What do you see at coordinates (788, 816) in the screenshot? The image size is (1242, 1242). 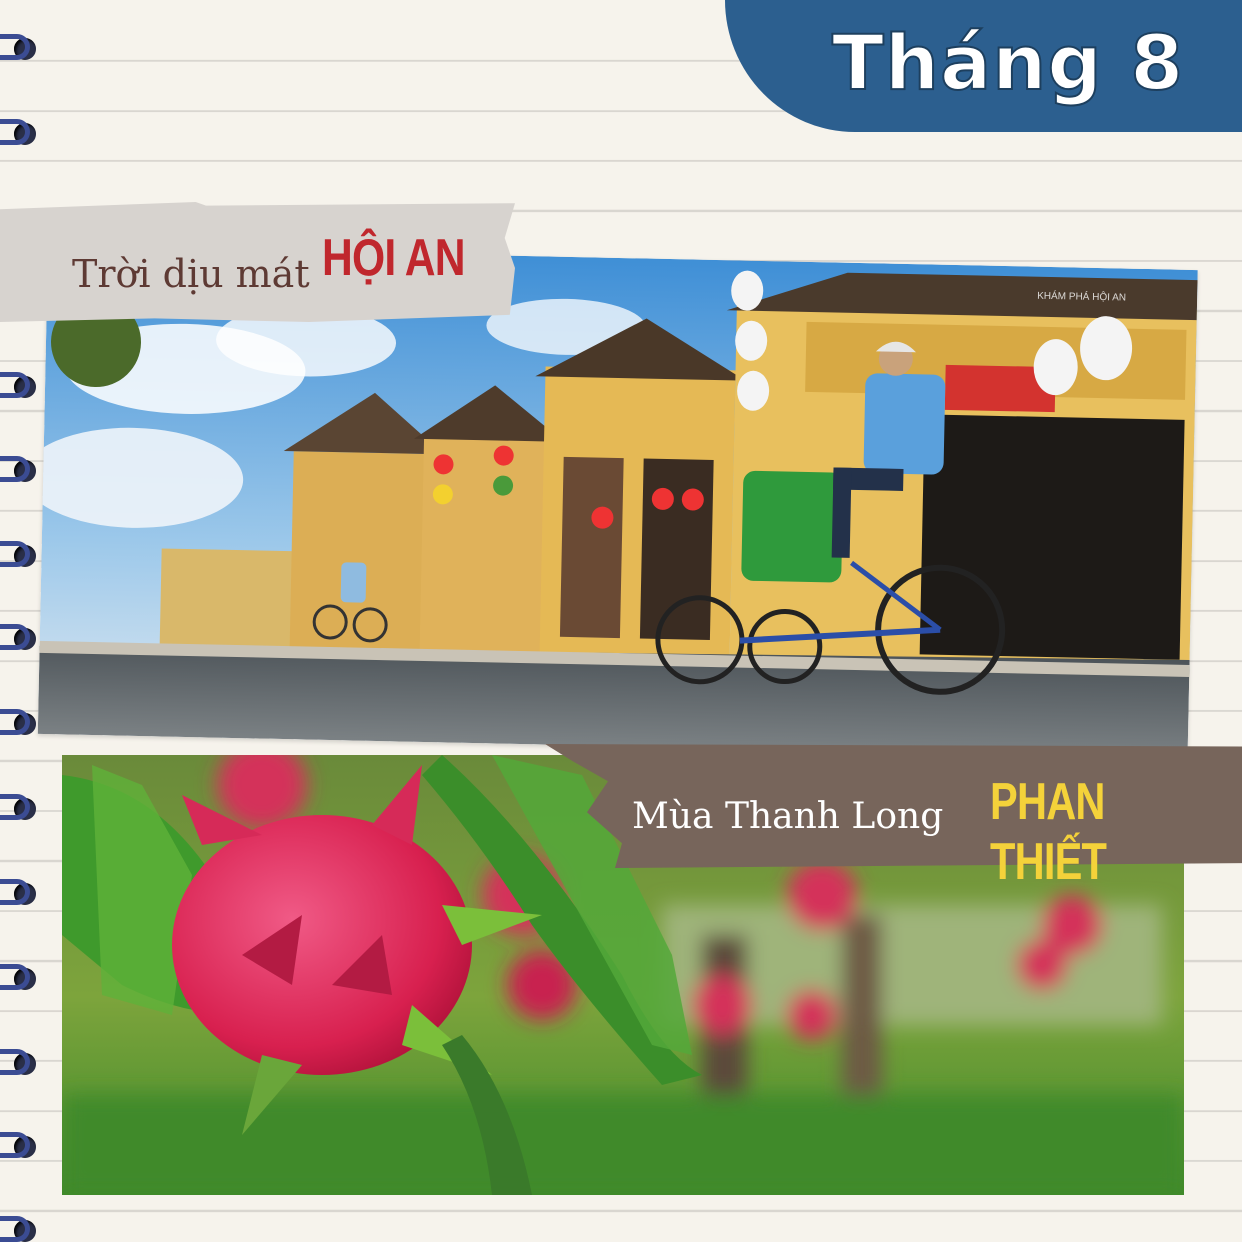 I see `phan-thiet-caption: Mùa Thanh Long` at bounding box center [788, 816].